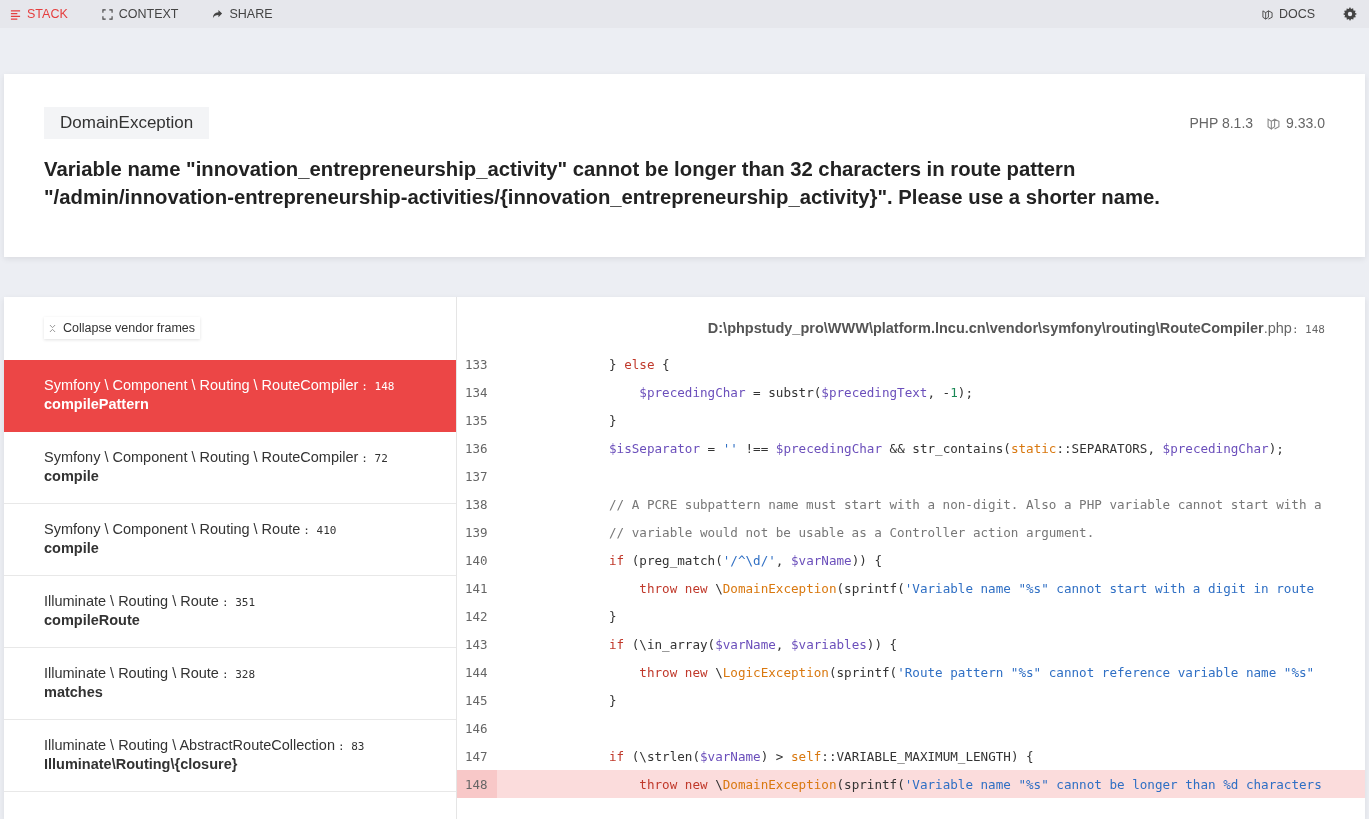 This screenshot has height=819, width=1369. What do you see at coordinates (965, 504) in the screenshot?
I see `code-line: // A PCRE subpattern name must start with a non-digit. Also a PHP variable cannot start with a` at bounding box center [965, 504].